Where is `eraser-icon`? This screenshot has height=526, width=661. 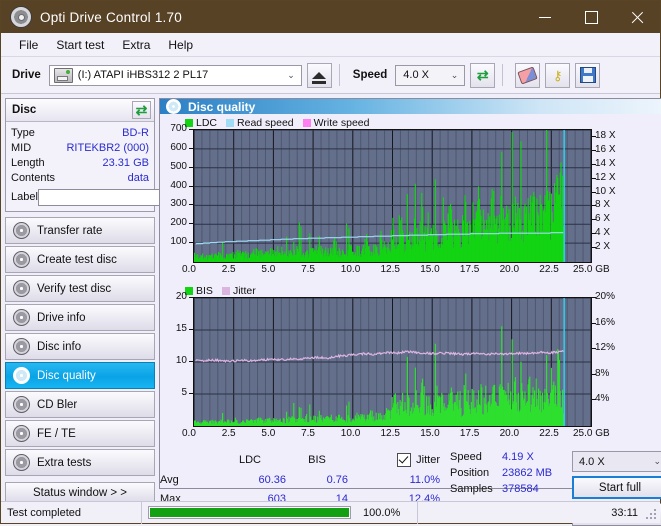 eraser-icon is located at coordinates (528, 75).